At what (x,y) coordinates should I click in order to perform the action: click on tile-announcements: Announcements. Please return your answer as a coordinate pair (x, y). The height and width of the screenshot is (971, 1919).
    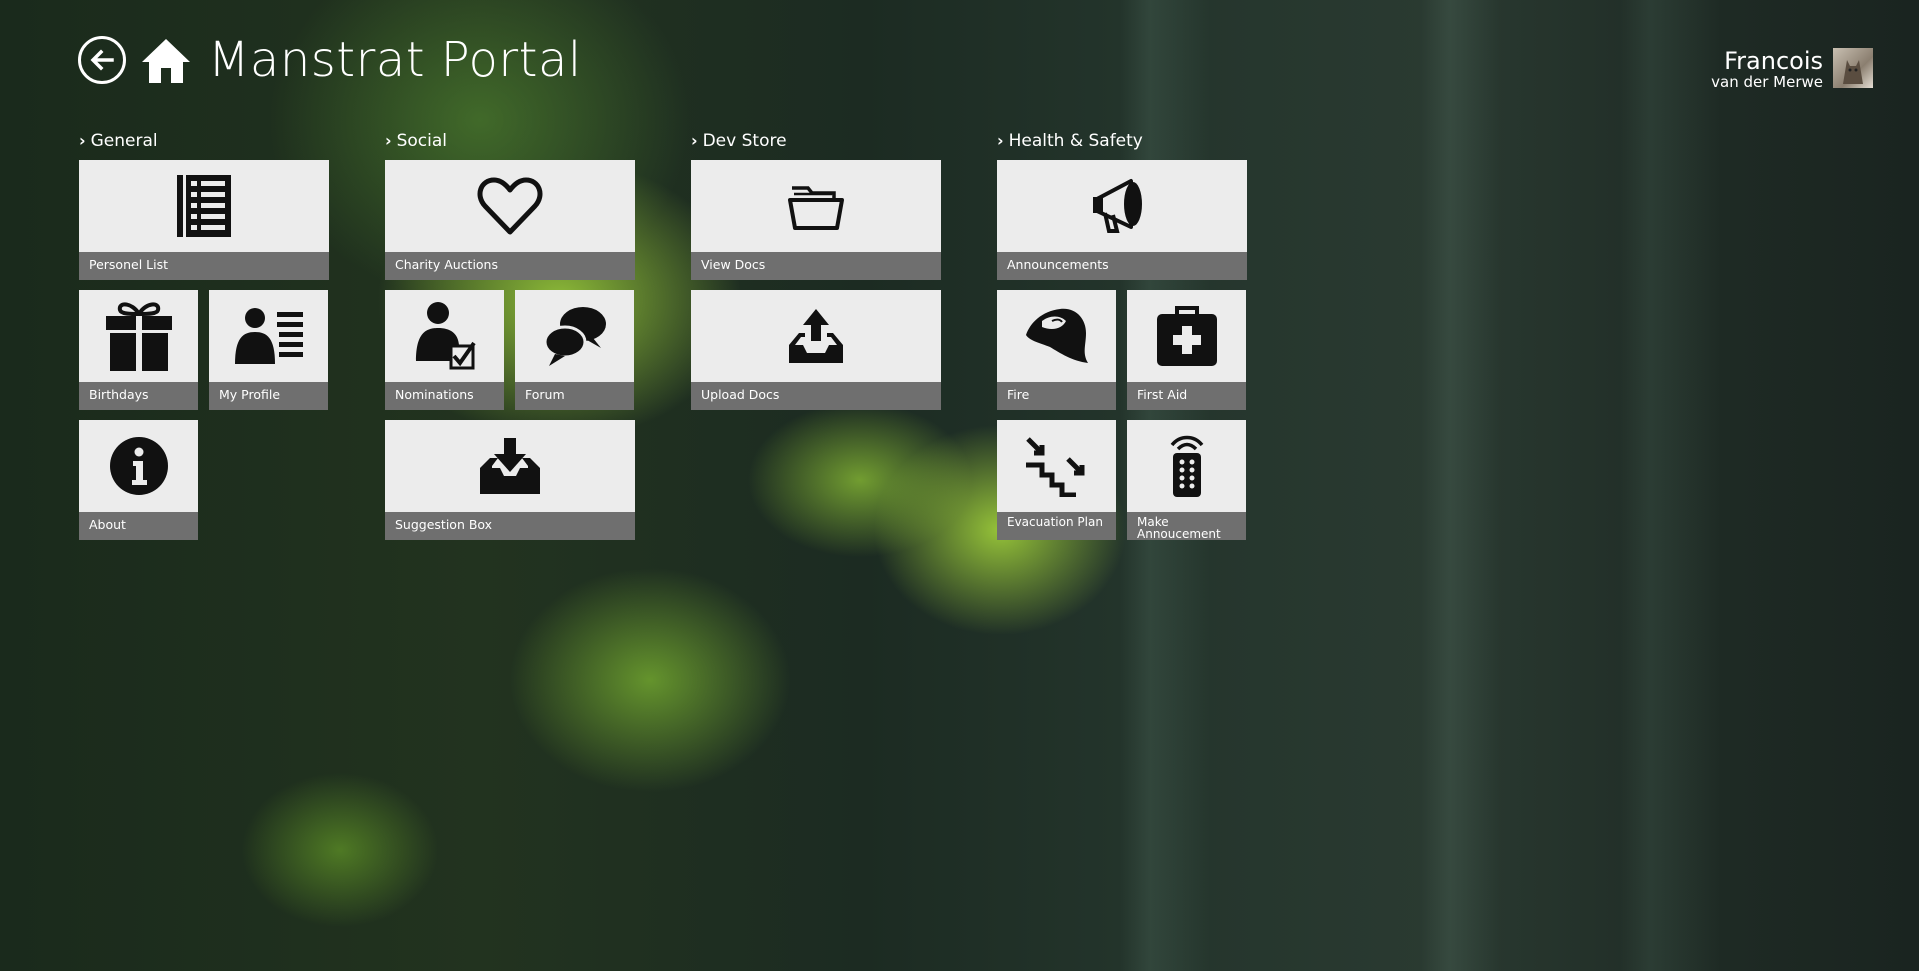
    Looking at the image, I should click on (1122, 220).